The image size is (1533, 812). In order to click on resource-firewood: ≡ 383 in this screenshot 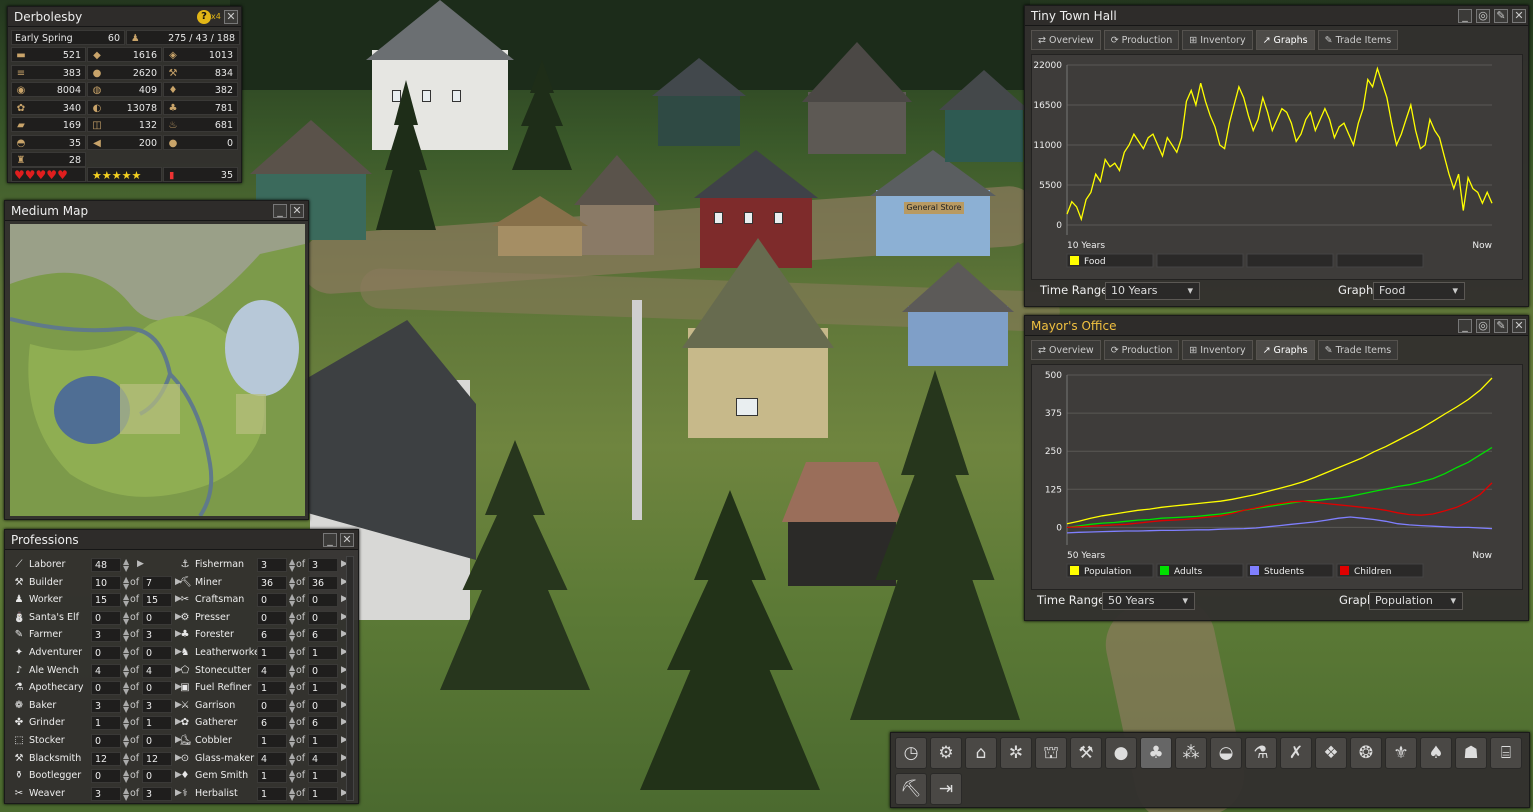, I will do `click(48, 72)`.